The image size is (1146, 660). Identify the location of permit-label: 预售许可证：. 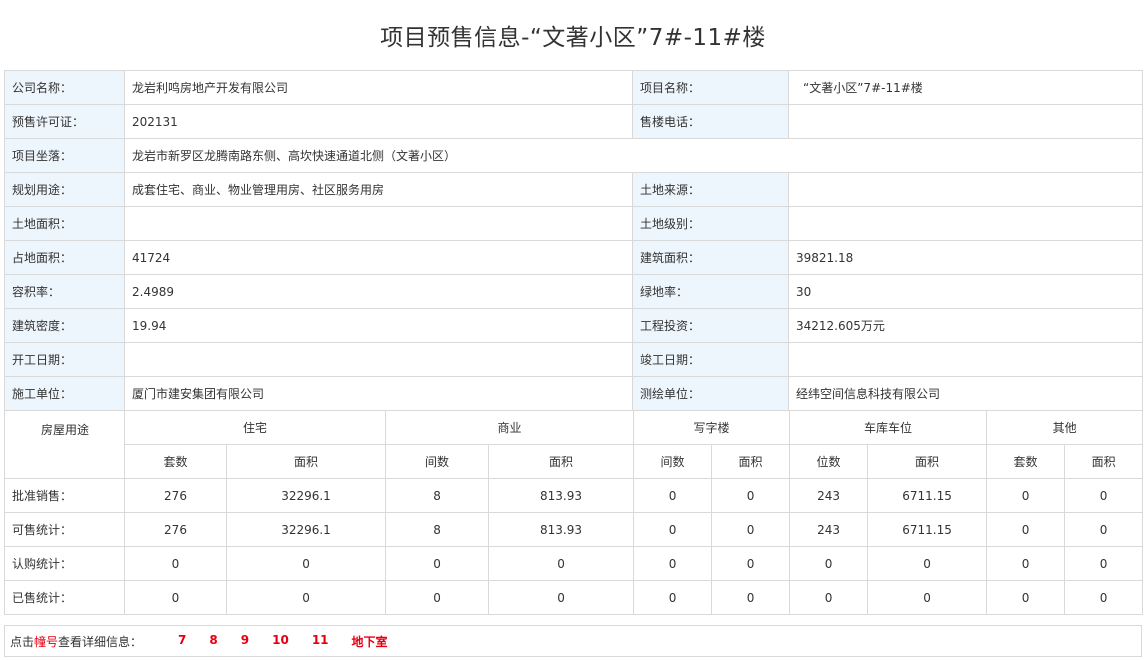
(64, 121).